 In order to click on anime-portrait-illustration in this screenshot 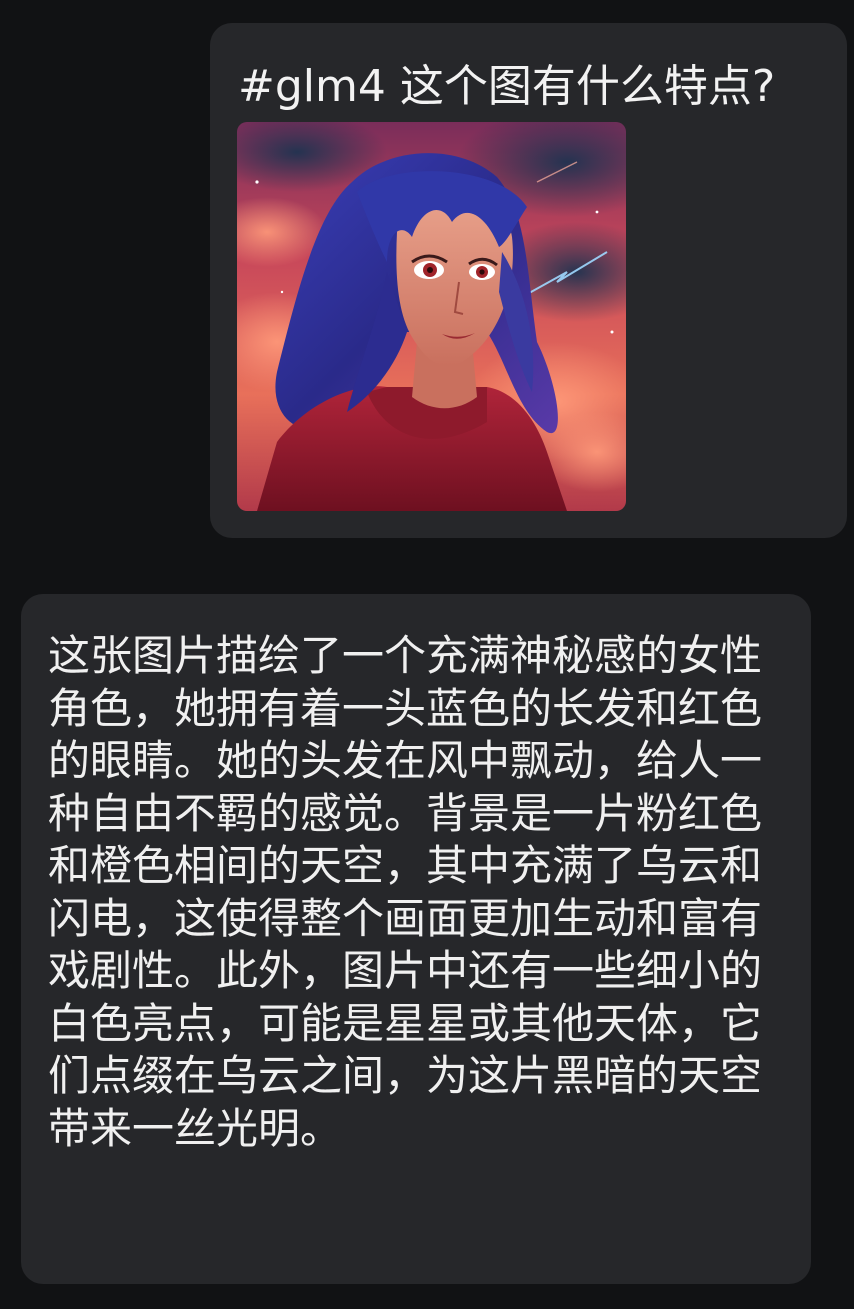, I will do `click(431, 316)`.